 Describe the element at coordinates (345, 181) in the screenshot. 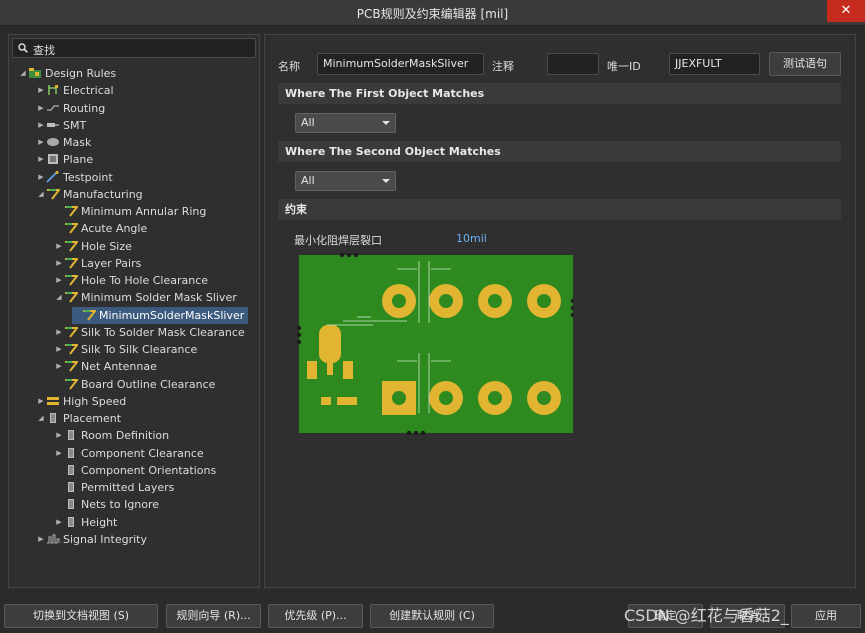

I see `second-object-dropdown: All` at that location.